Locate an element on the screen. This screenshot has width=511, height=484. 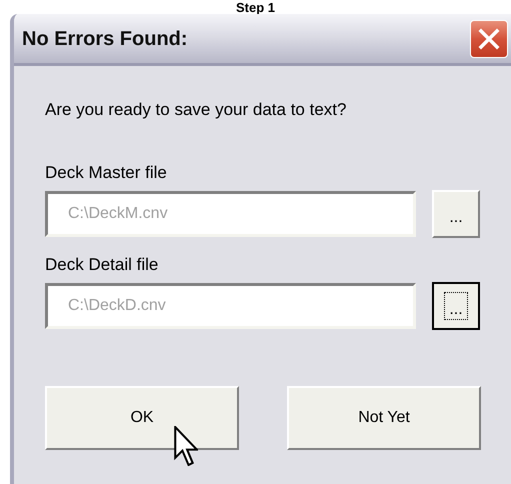
close-button is located at coordinates (489, 39).